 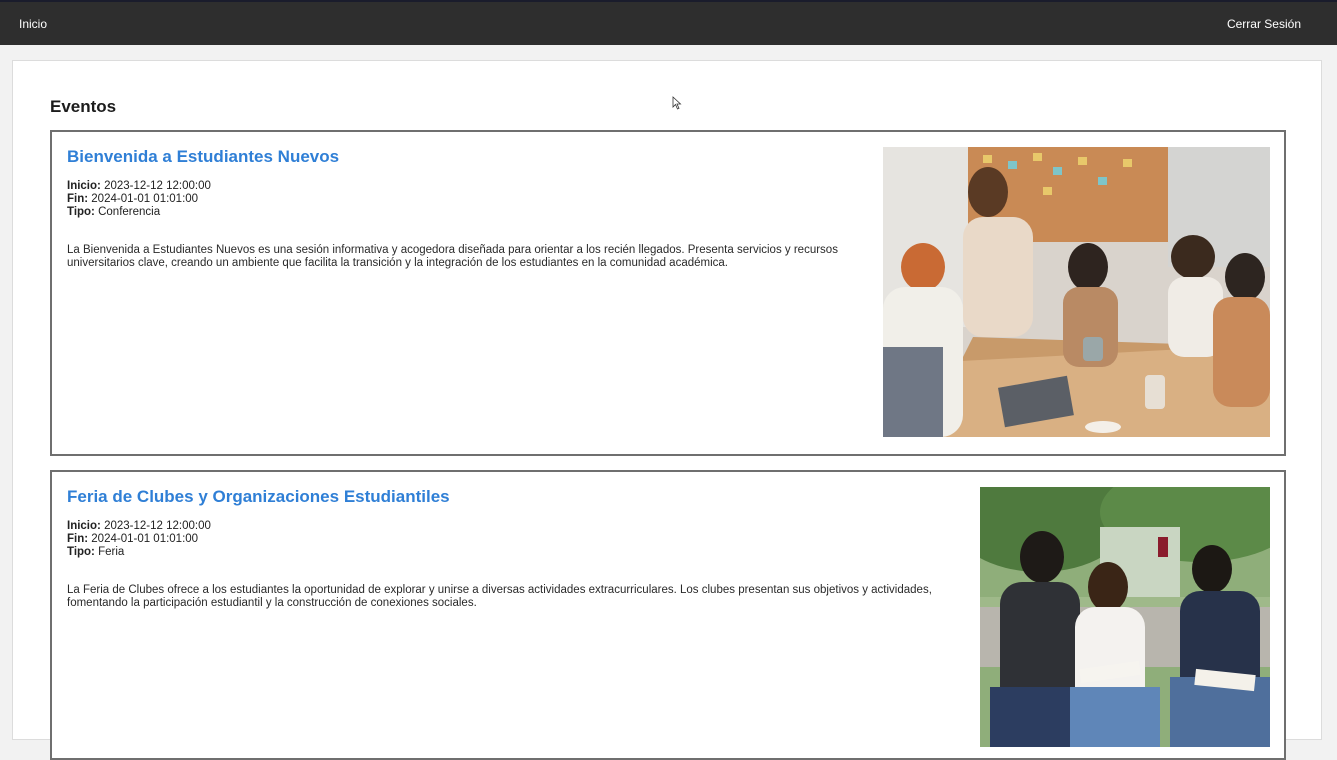 What do you see at coordinates (33, 24) in the screenshot?
I see `nav-home-link: Inicio` at bounding box center [33, 24].